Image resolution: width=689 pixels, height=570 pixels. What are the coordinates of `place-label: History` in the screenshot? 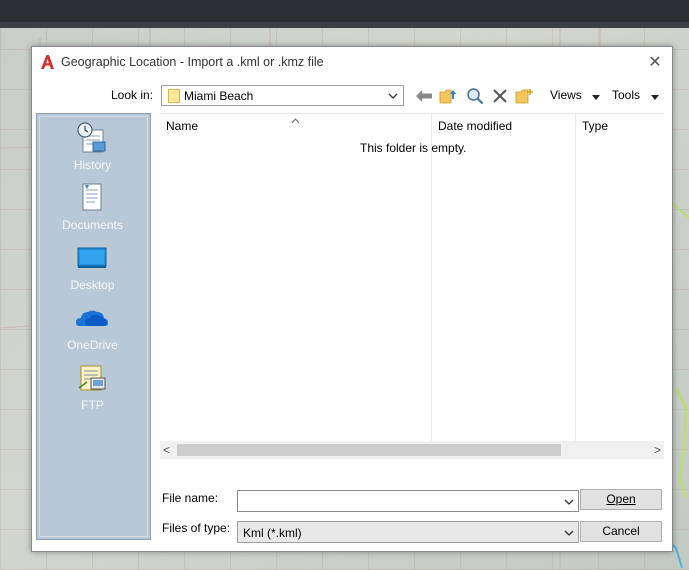 It's located at (92, 165).